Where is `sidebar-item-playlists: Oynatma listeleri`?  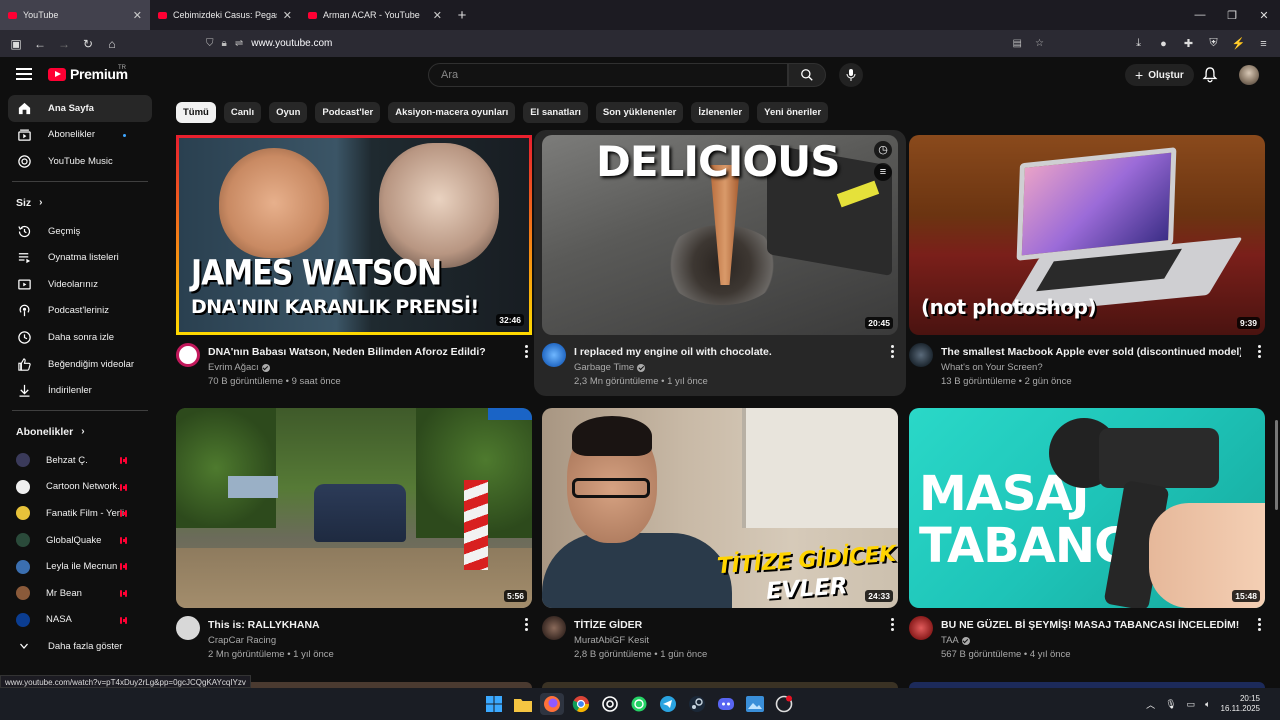 sidebar-item-playlists: Oynatma listeleri is located at coordinates (80, 257).